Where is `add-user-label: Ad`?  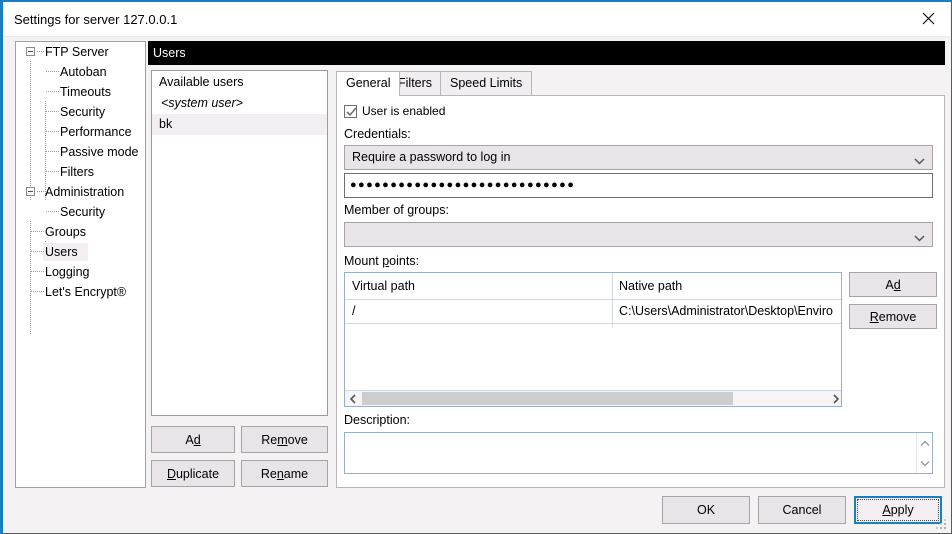 add-user-label: Ad is located at coordinates (193, 439).